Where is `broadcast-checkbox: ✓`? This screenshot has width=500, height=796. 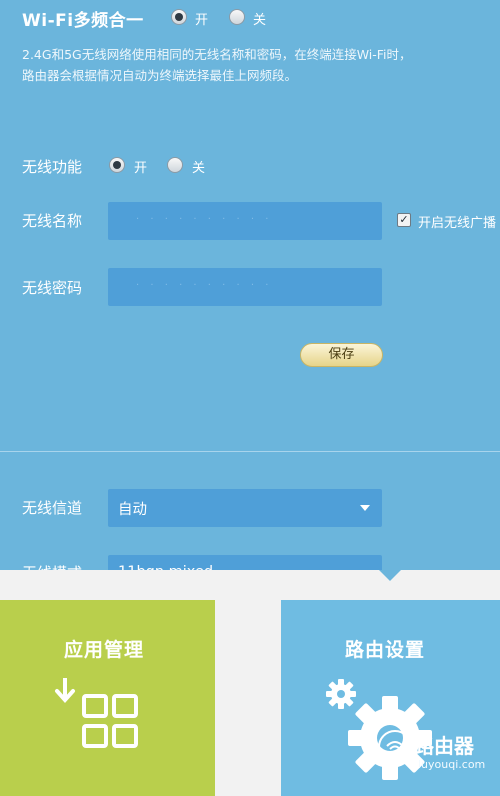
broadcast-checkbox: ✓ is located at coordinates (404, 220).